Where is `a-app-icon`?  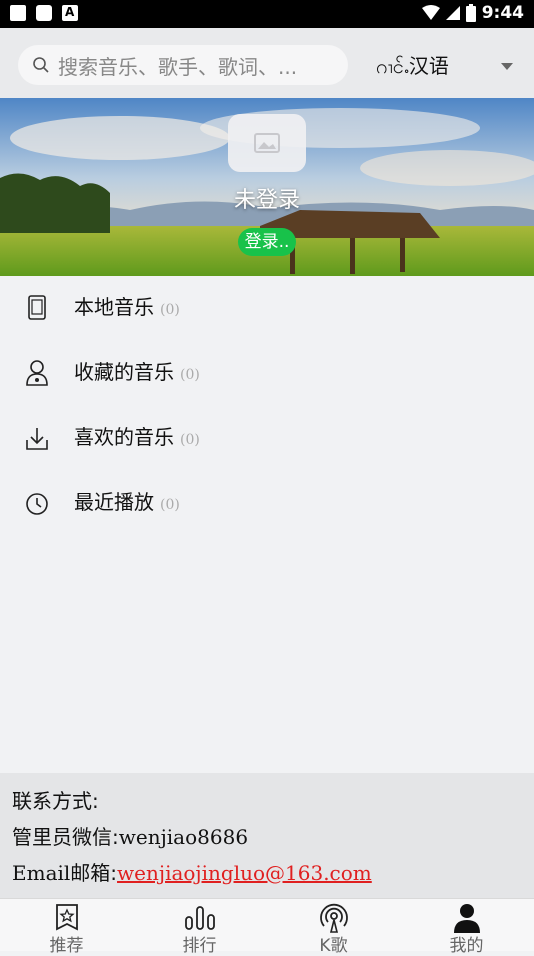
a-app-icon is located at coordinates (70, 13).